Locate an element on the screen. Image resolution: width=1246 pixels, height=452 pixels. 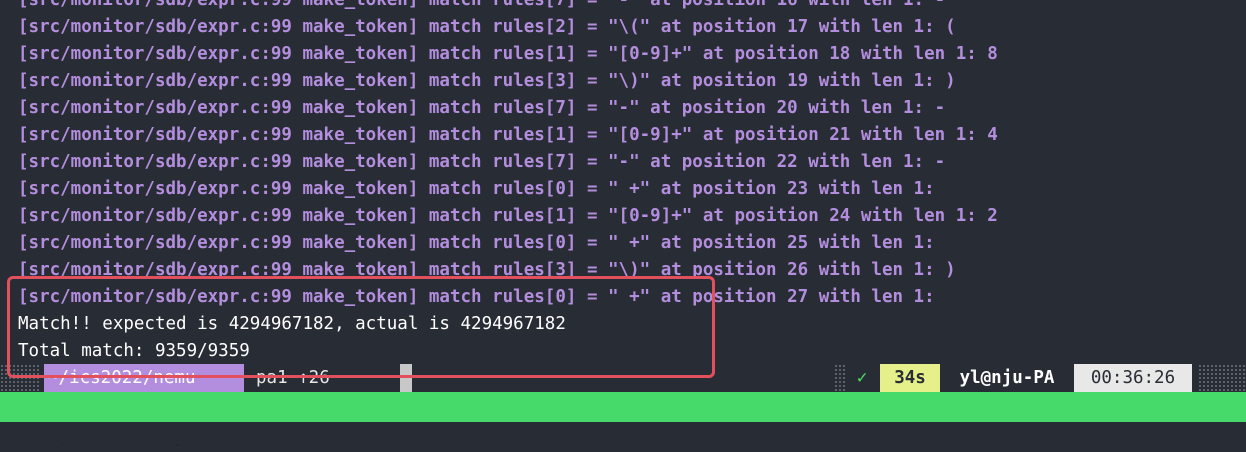
prompt-filler-end is located at coordinates (1222, 378).